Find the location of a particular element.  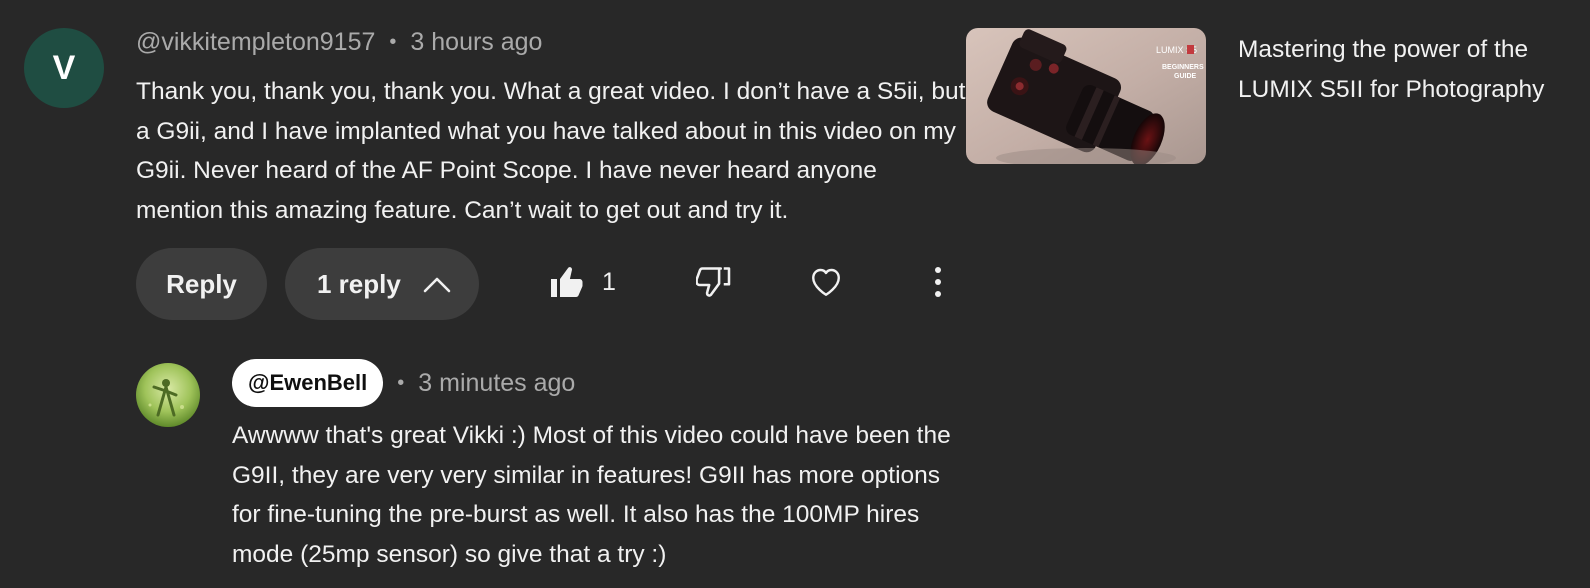

dislike-button is located at coordinates (714, 284).